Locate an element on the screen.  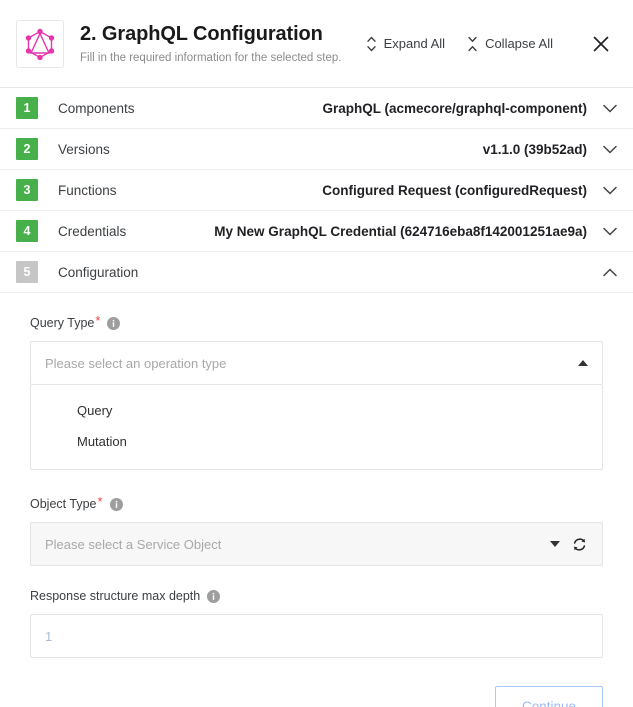
accordion-label: Versions is located at coordinates (84, 149).